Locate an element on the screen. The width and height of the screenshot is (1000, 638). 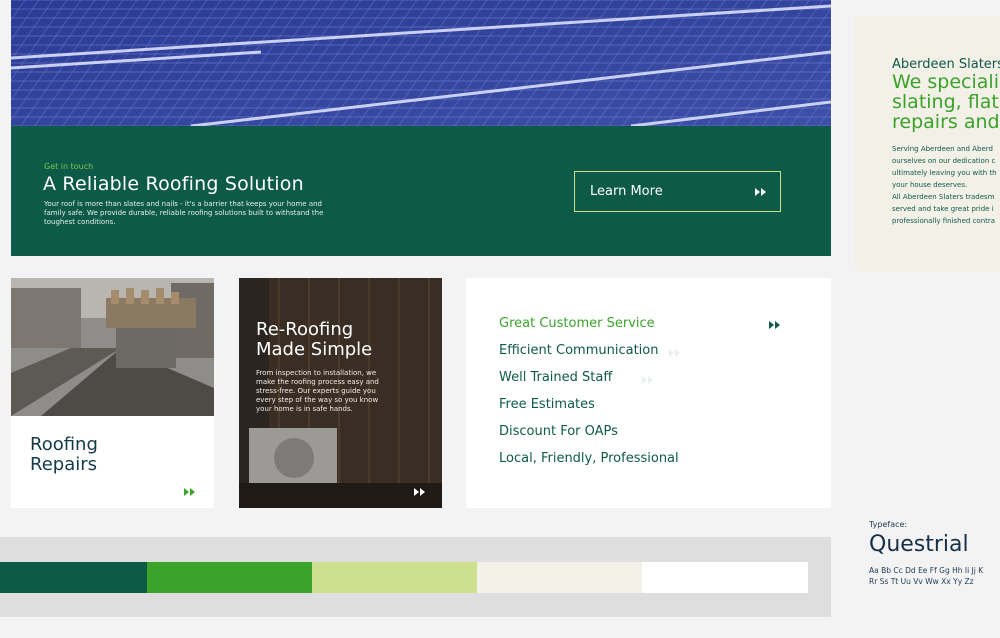
paragraph-line: All Aberdeen Slaters tradesm is located at coordinates (943, 197).